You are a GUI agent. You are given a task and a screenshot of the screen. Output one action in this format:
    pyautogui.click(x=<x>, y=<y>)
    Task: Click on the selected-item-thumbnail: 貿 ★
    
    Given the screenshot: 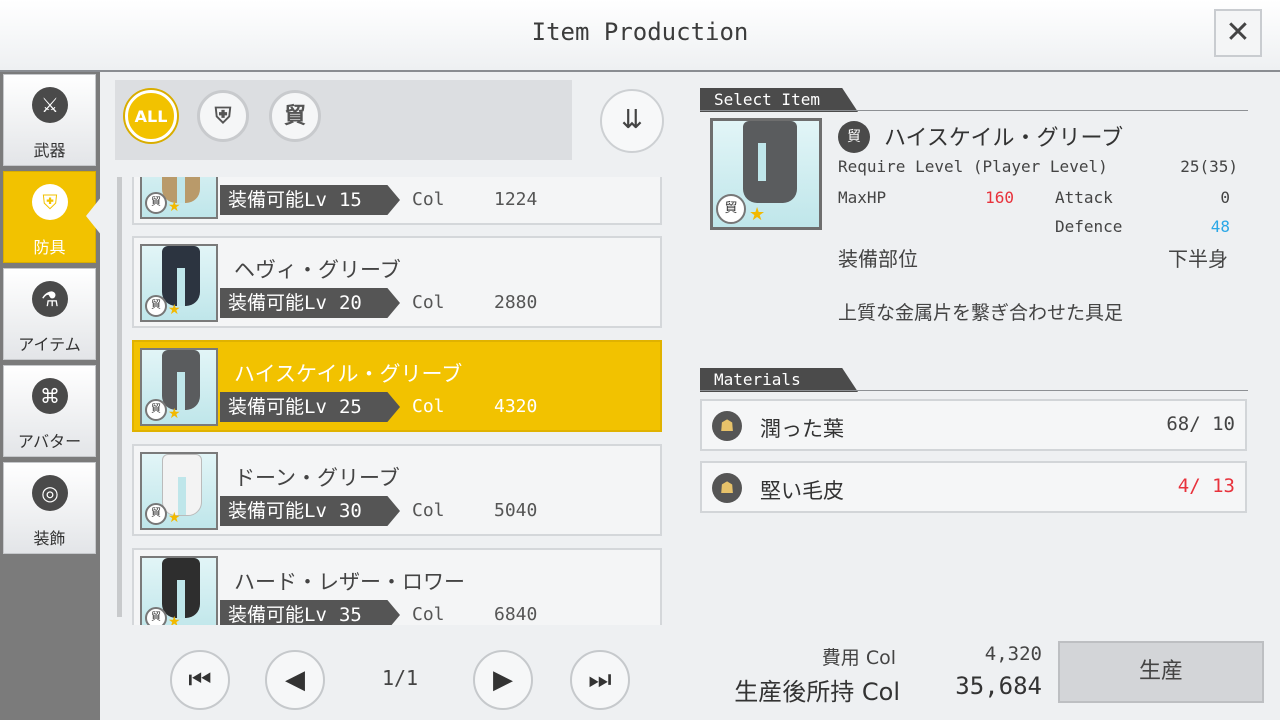 What is the action you would take?
    pyautogui.click(x=766, y=174)
    